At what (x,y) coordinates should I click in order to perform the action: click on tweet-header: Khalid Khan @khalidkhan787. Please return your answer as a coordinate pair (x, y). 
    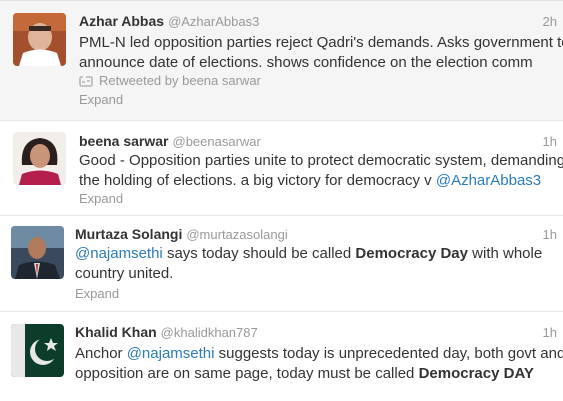
    Looking at the image, I should click on (166, 333).